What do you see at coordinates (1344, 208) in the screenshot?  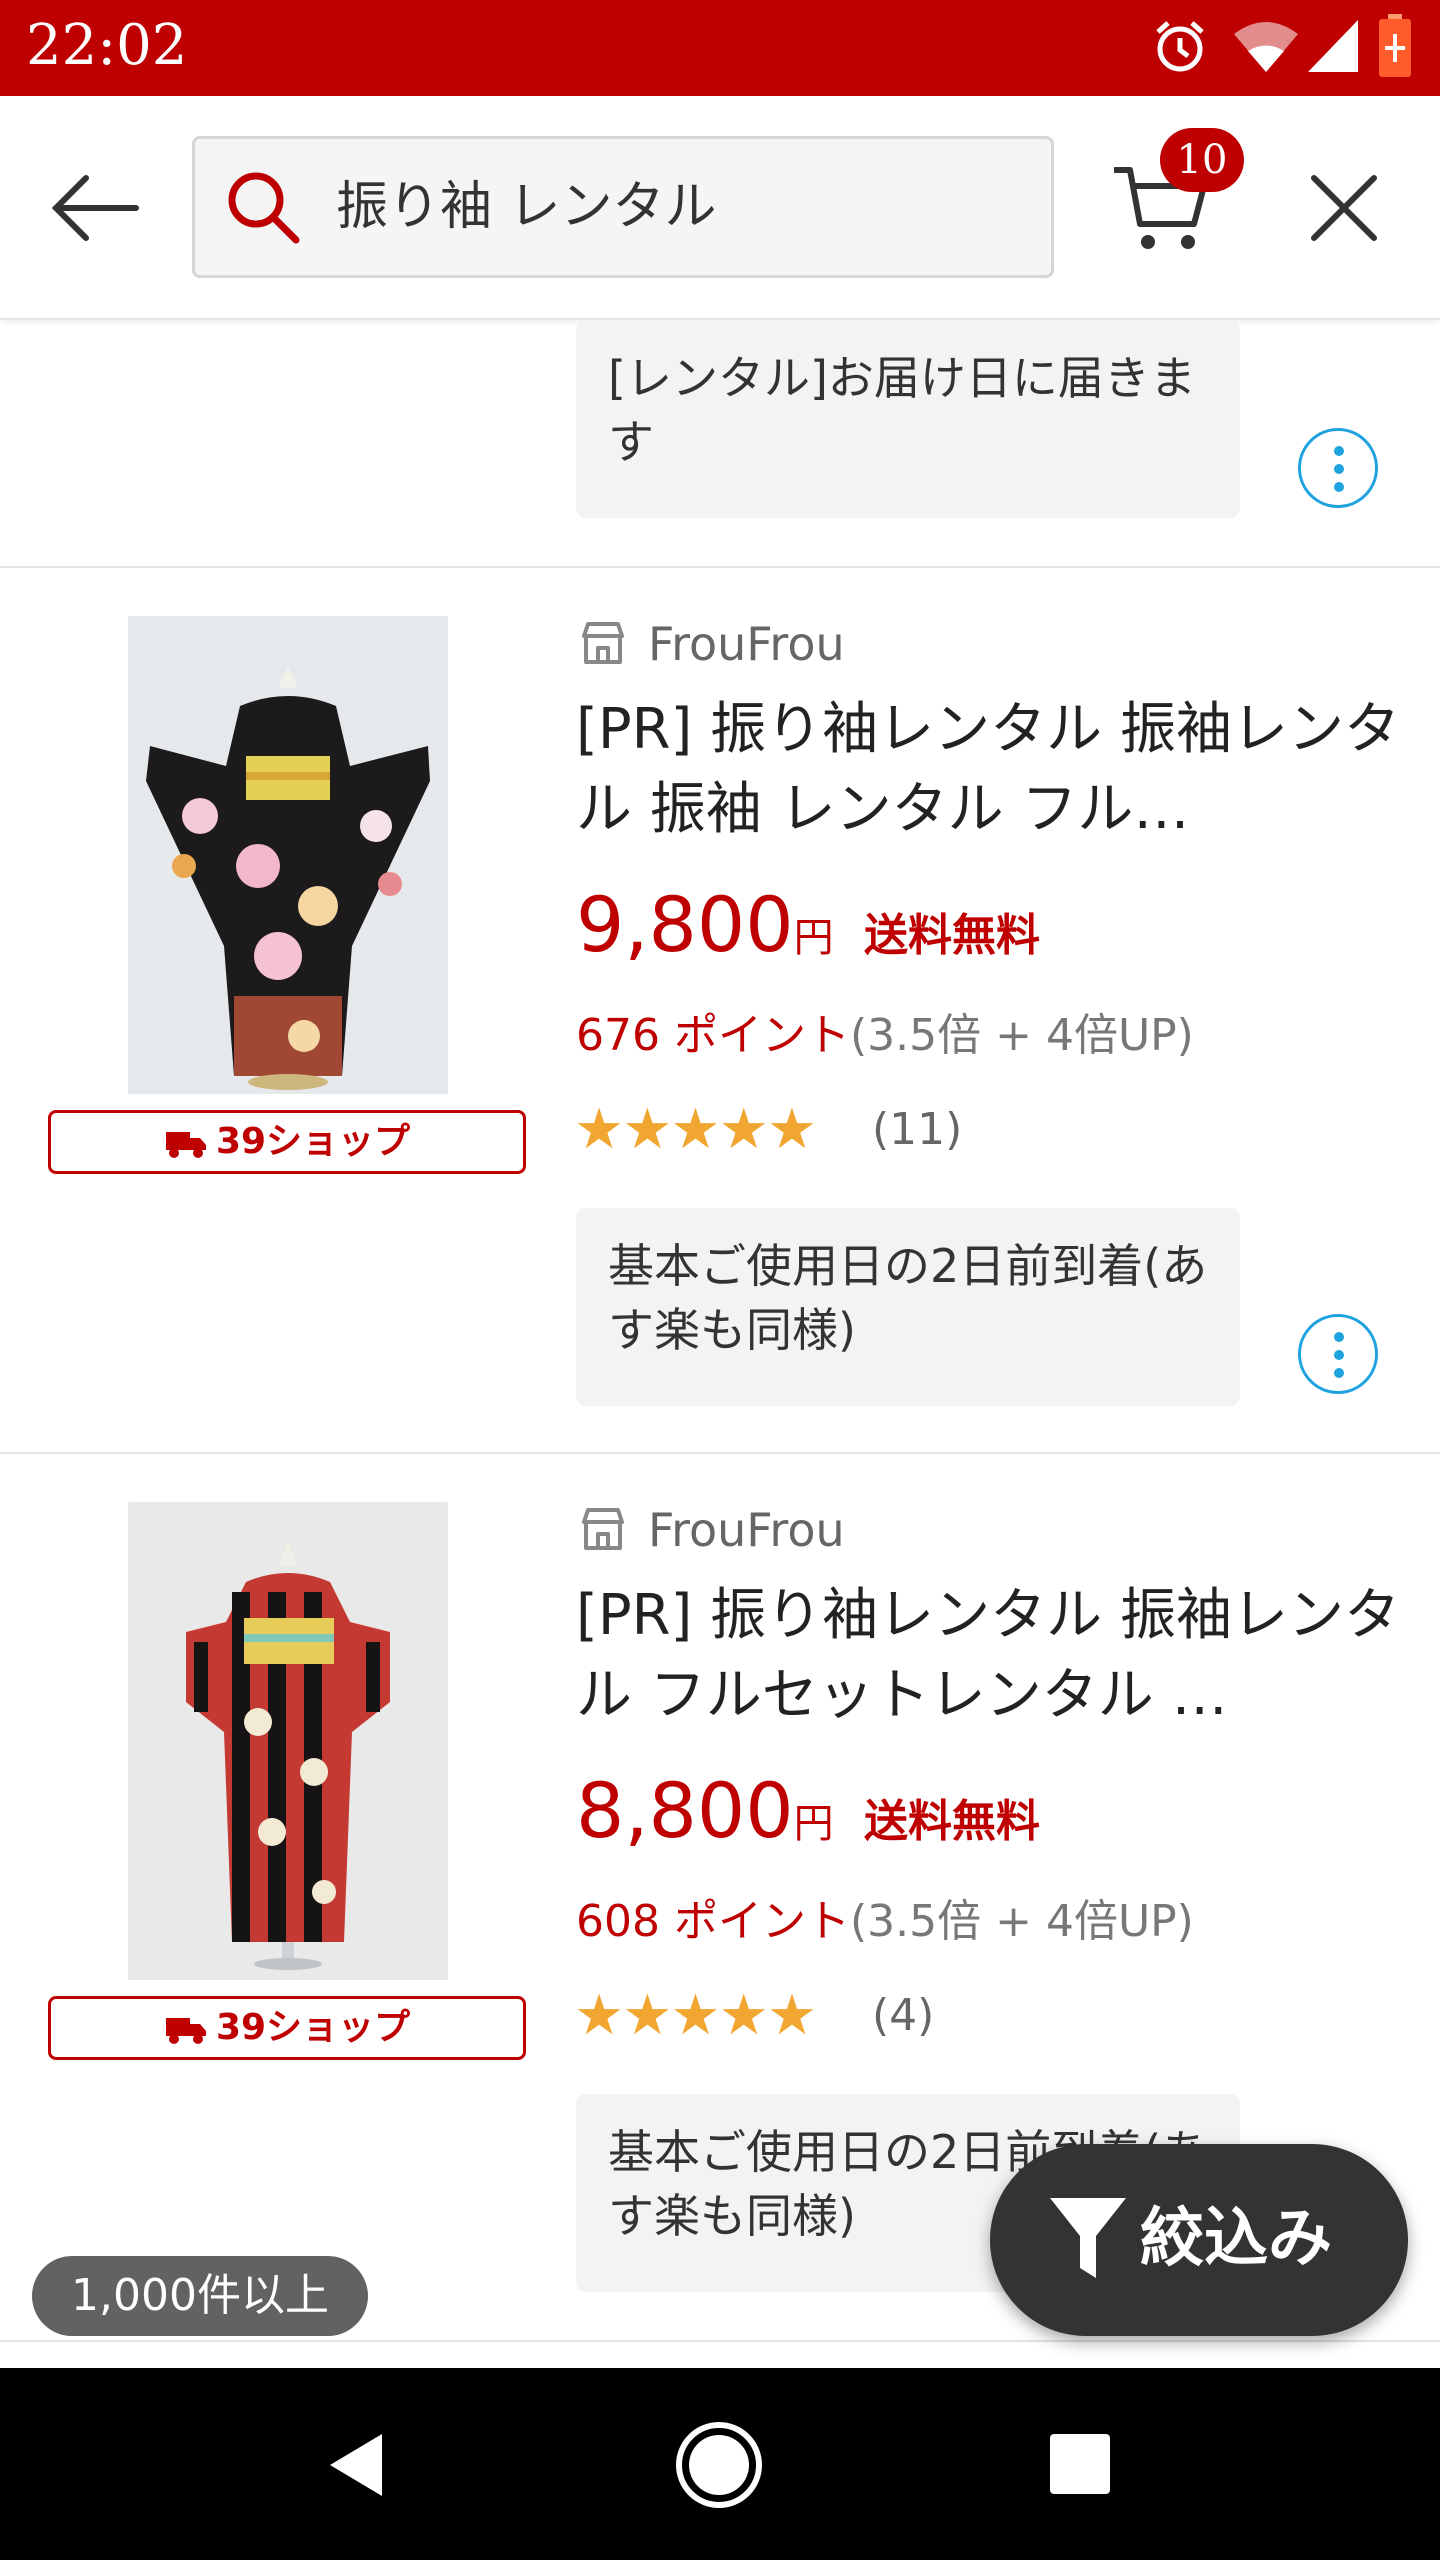 I see `close-icon` at bounding box center [1344, 208].